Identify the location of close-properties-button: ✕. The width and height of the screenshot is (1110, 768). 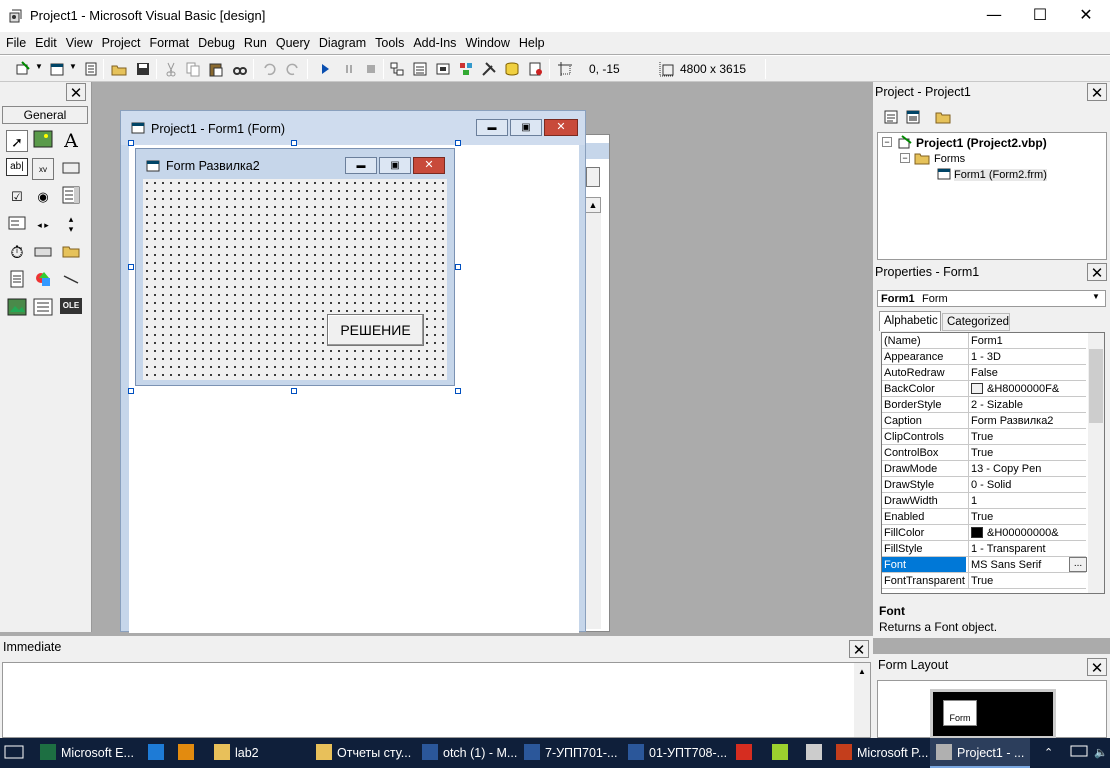
(1097, 272).